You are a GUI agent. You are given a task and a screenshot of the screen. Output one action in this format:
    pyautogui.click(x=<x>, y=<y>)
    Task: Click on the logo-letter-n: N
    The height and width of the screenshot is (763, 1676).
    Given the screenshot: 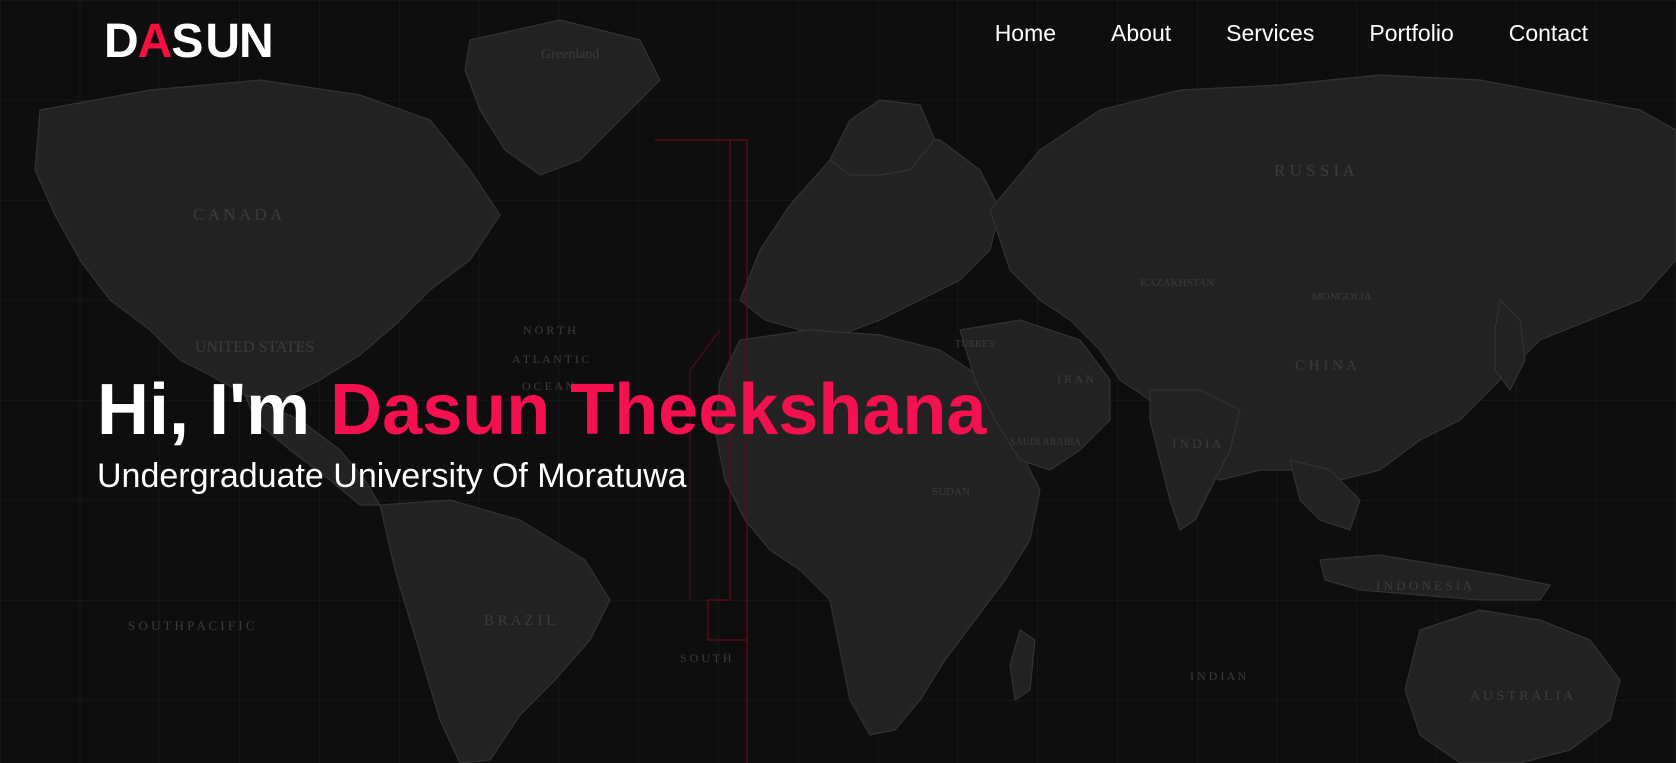 What is the action you would take?
    pyautogui.click(x=256, y=41)
    